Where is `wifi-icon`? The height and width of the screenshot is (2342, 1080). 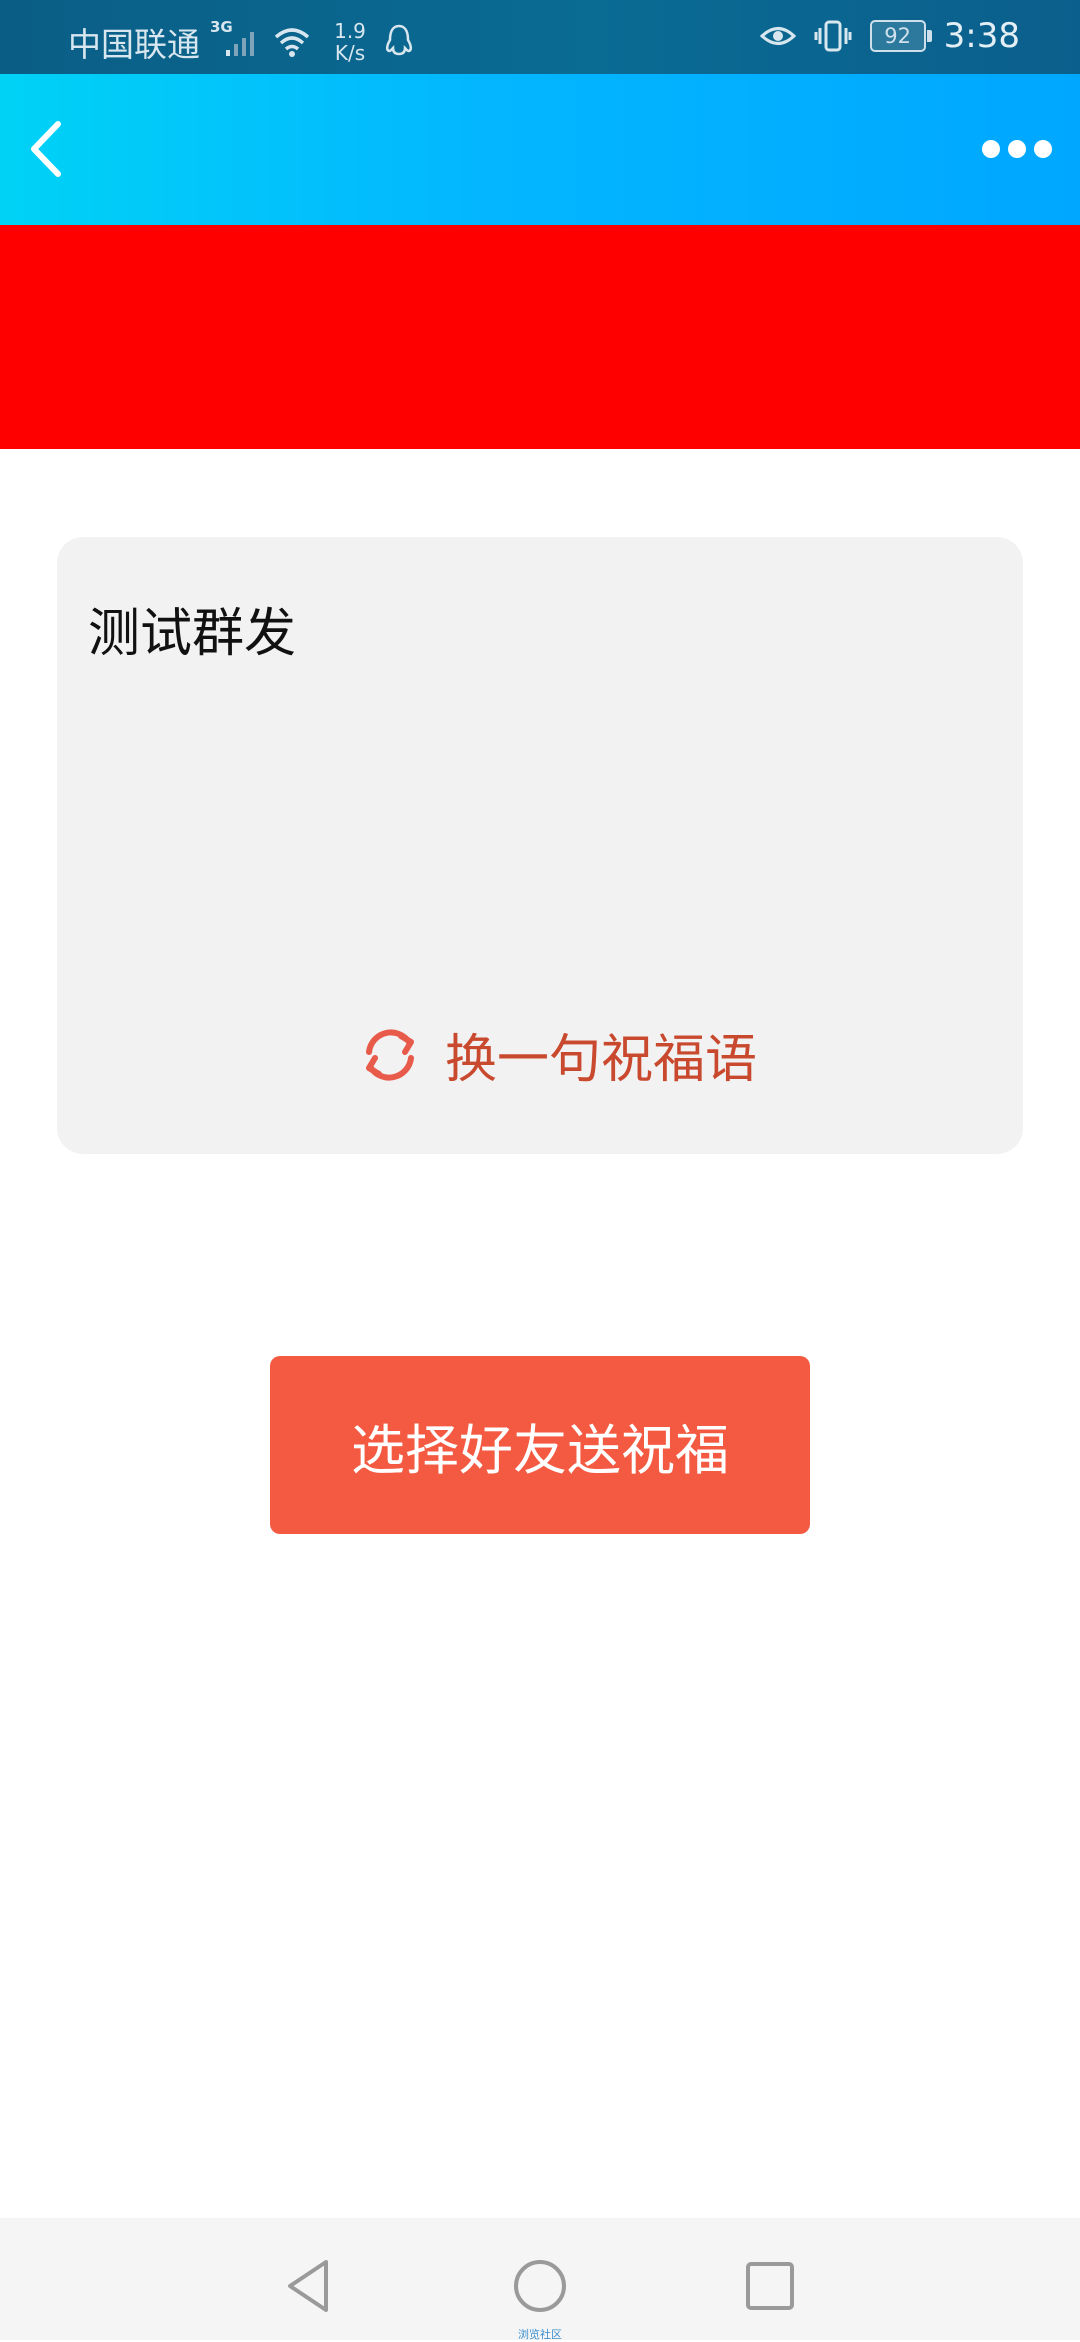 wifi-icon is located at coordinates (292, 42).